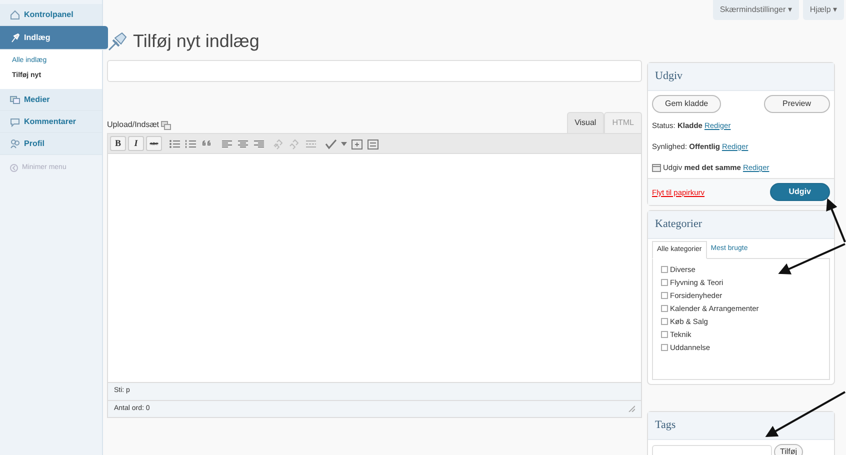  I want to click on panel-title: Kategorier, so click(741, 225).